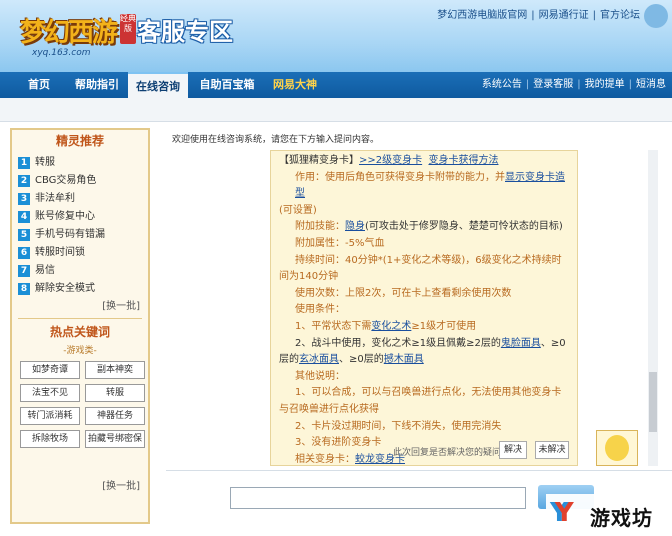  Describe the element at coordinates (115, 439) in the screenshot. I see `keyword-button: 拍藏号绑密保` at that location.